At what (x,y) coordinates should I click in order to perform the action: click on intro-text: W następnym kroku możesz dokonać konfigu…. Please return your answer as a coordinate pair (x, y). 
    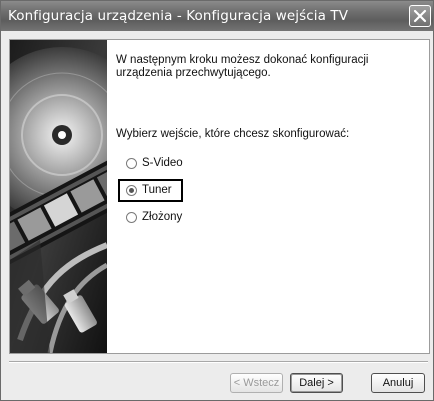
    Looking at the image, I should click on (242, 66).